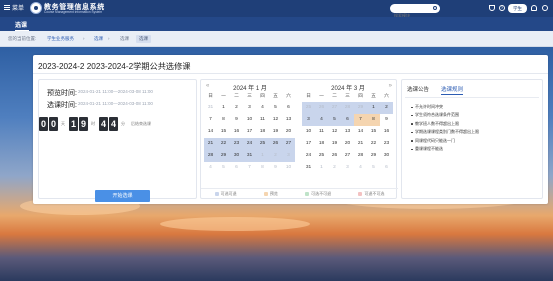 The image size is (553, 281). What do you see at coordinates (390, 86) in the screenshot?
I see `next-month-icon: »` at bounding box center [390, 86].